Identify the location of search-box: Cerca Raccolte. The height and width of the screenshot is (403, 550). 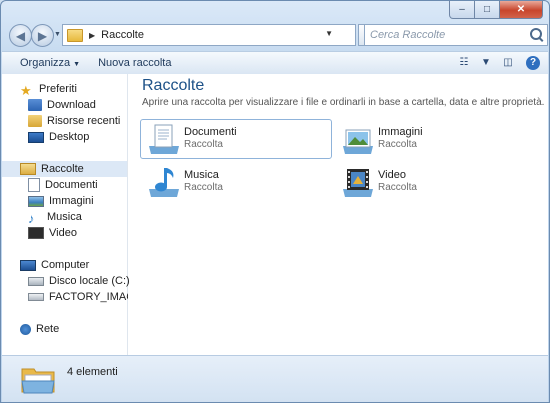
(456, 35).